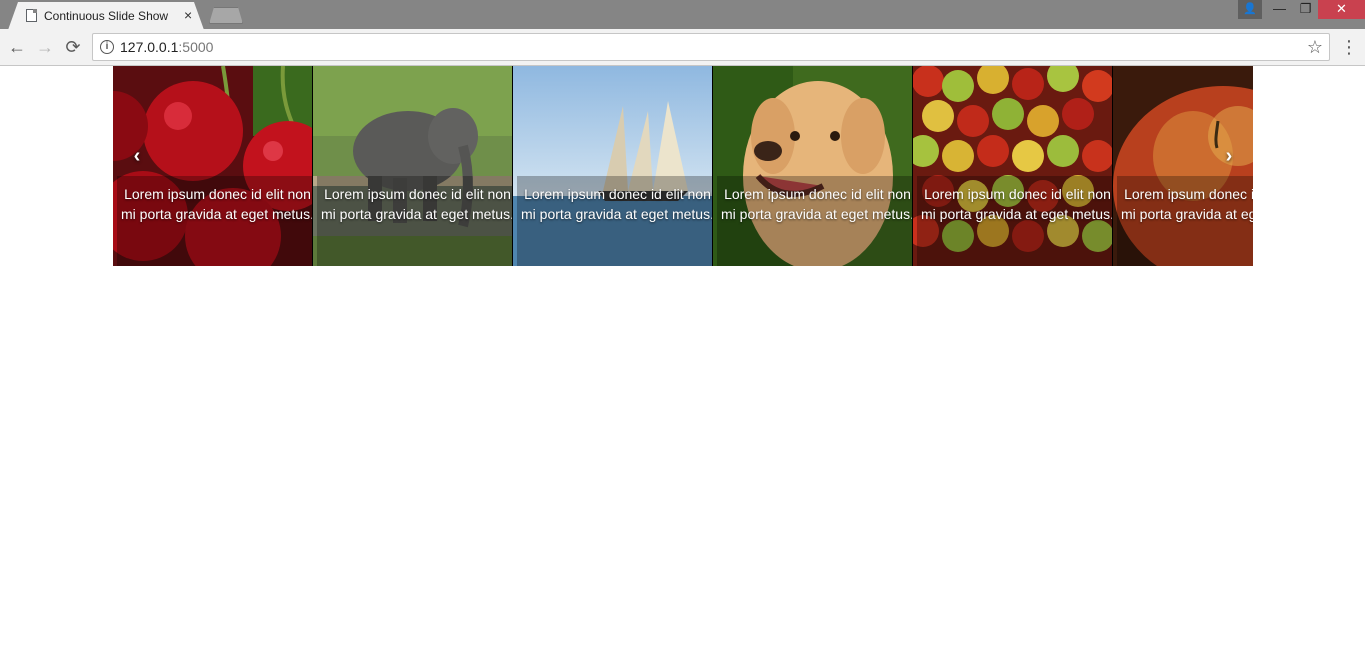 This screenshot has height=665, width=1365. What do you see at coordinates (1250, 9) in the screenshot?
I see `user-icon: 👤` at bounding box center [1250, 9].